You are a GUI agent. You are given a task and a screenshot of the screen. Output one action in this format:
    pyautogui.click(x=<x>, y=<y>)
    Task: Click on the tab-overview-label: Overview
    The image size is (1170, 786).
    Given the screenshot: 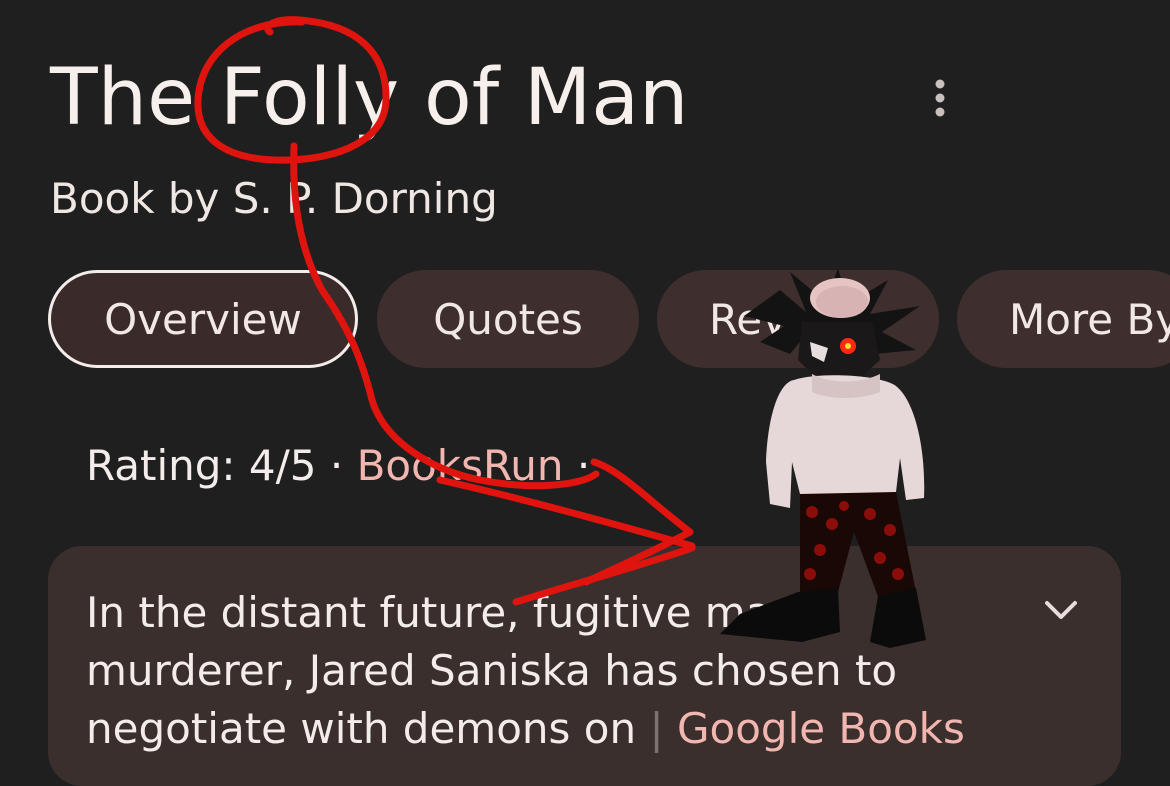 What is the action you would take?
    pyautogui.click(x=203, y=319)
    